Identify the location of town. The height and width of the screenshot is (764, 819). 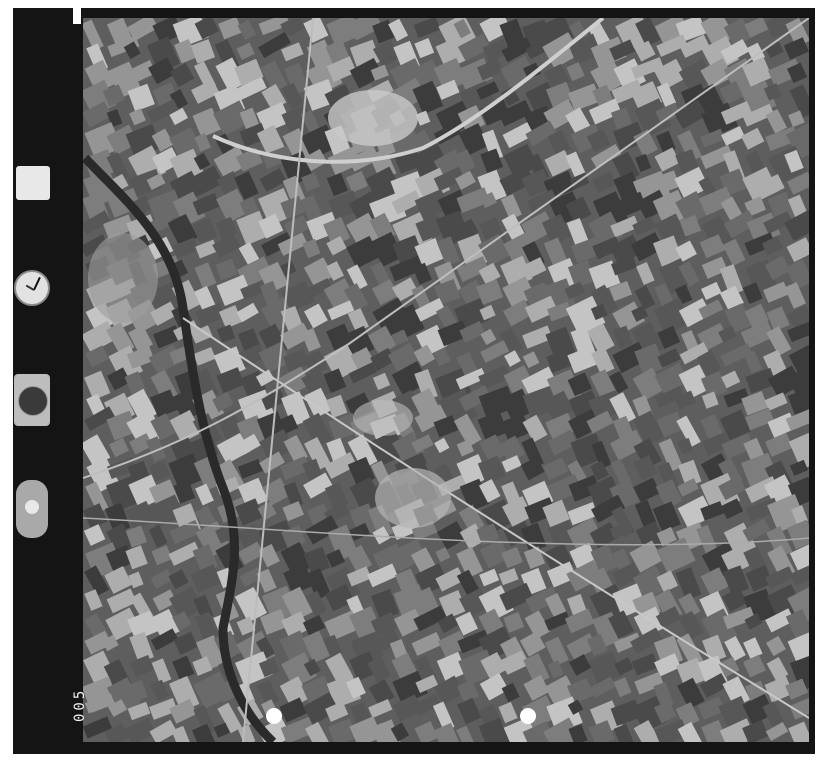
(413, 498).